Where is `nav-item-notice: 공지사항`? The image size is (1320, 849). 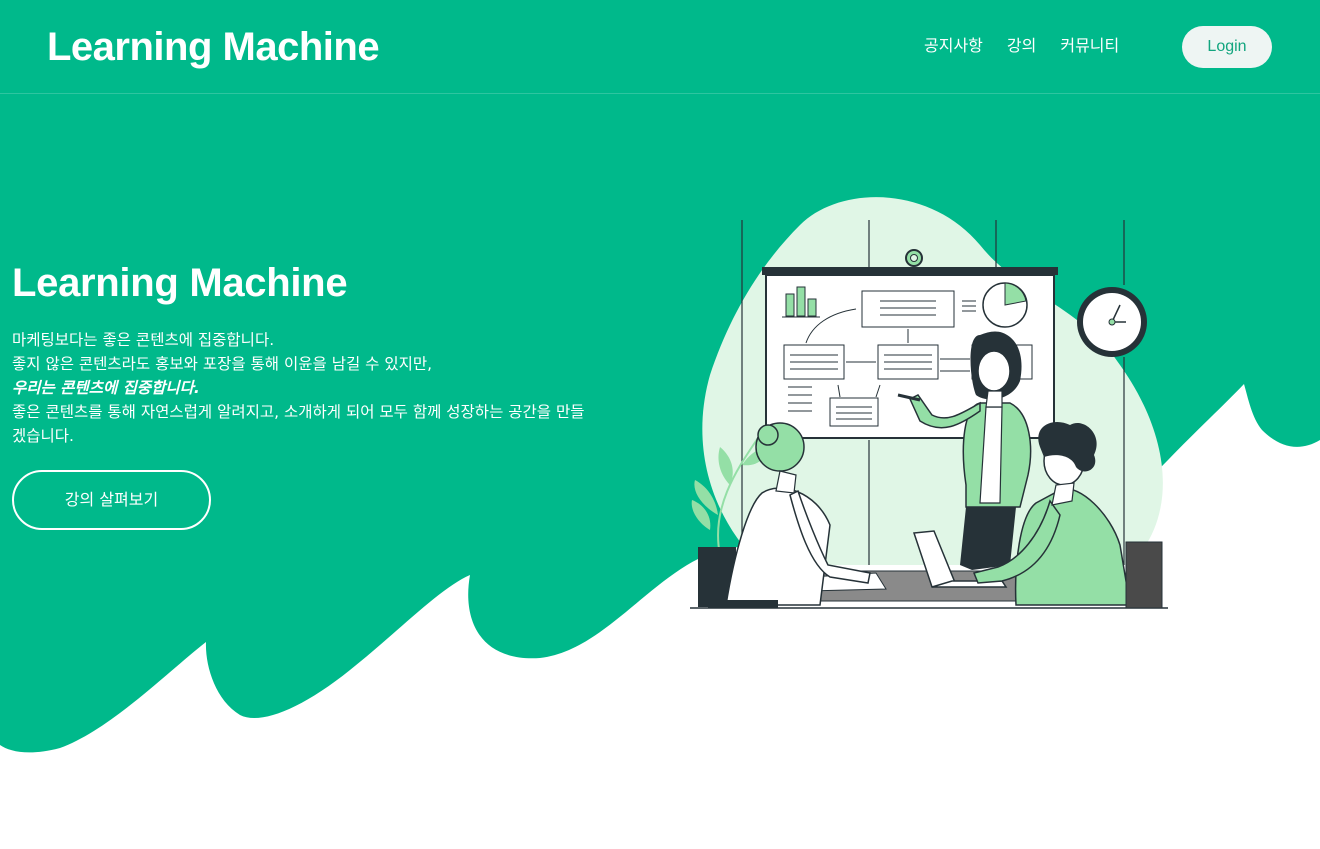 nav-item-notice: 공지사항 is located at coordinates (953, 46).